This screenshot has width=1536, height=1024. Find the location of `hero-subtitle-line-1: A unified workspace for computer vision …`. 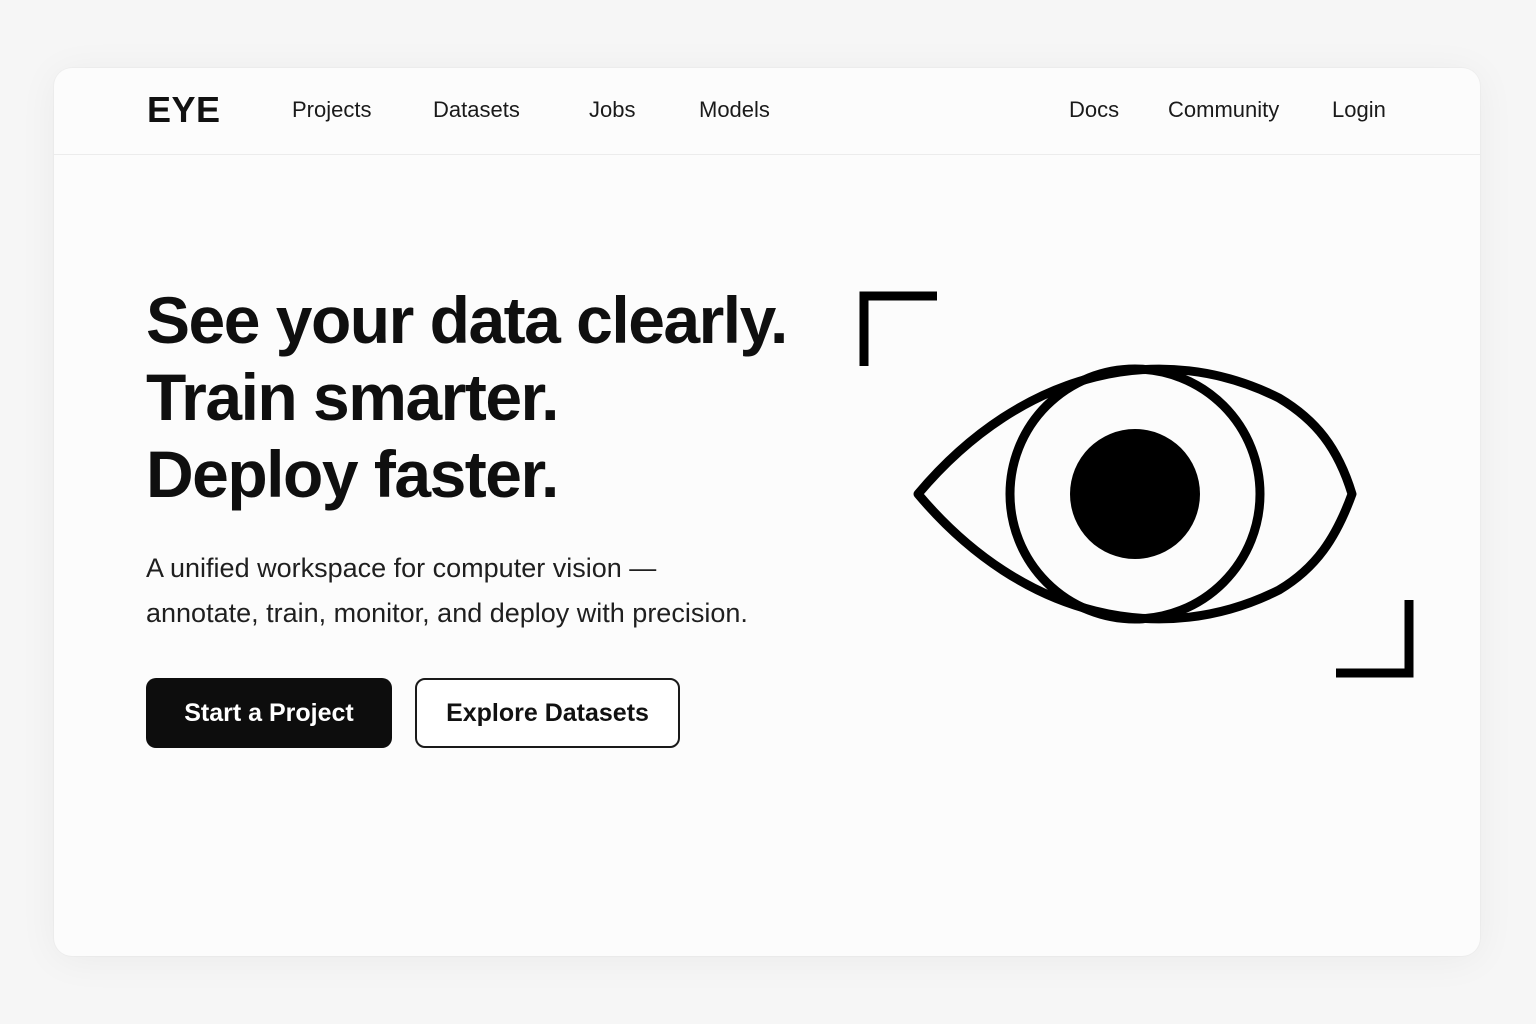

hero-subtitle-line-1: A unified workspace for computer vision … is located at coordinates (401, 568).